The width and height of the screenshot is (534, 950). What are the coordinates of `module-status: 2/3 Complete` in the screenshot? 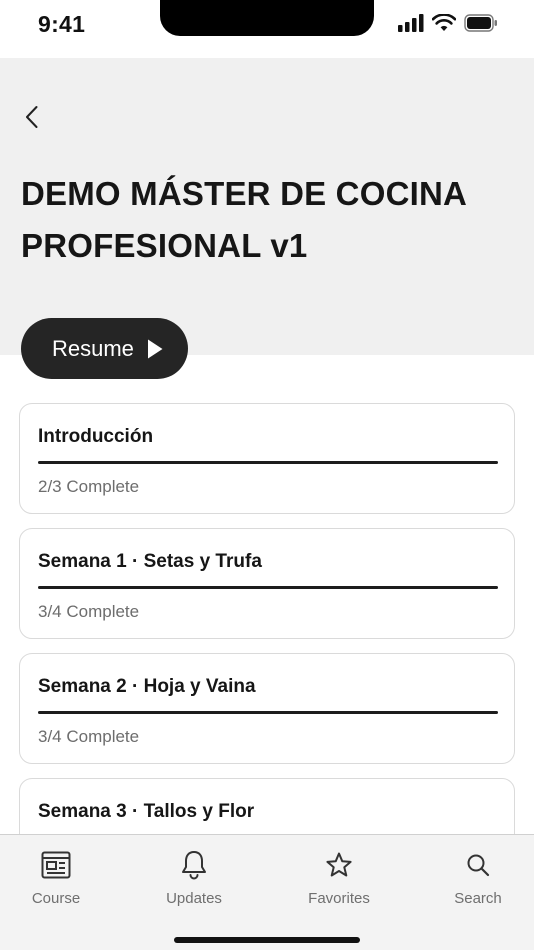 It's located at (89, 486).